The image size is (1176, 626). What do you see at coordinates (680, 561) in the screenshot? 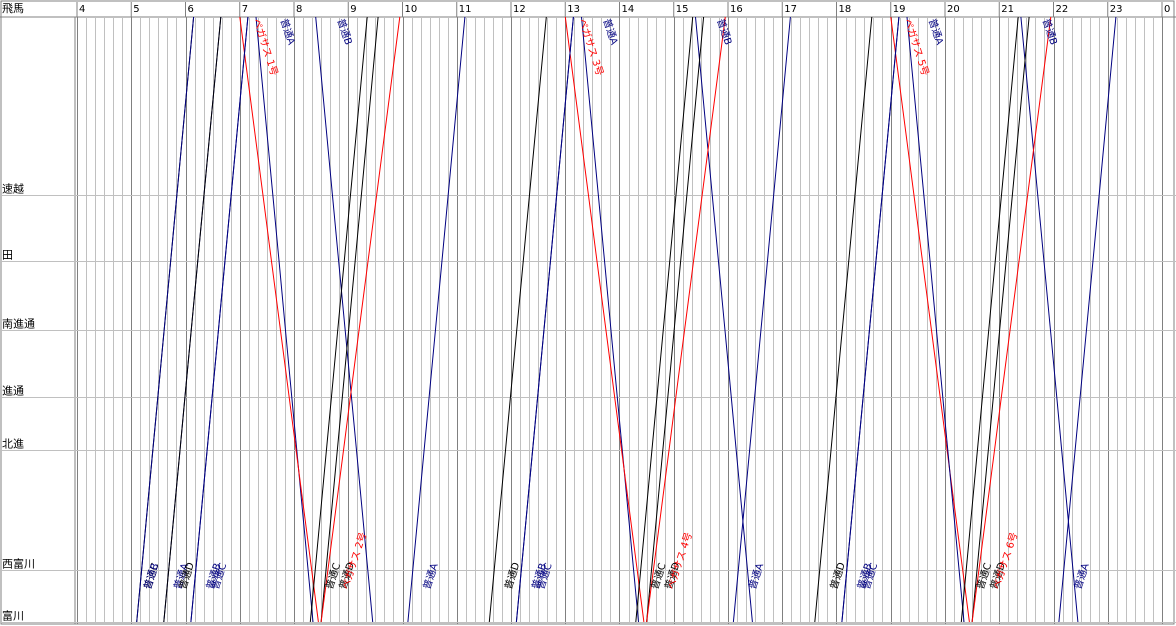
I see `train-label: ペガサス 4号` at bounding box center [680, 561].